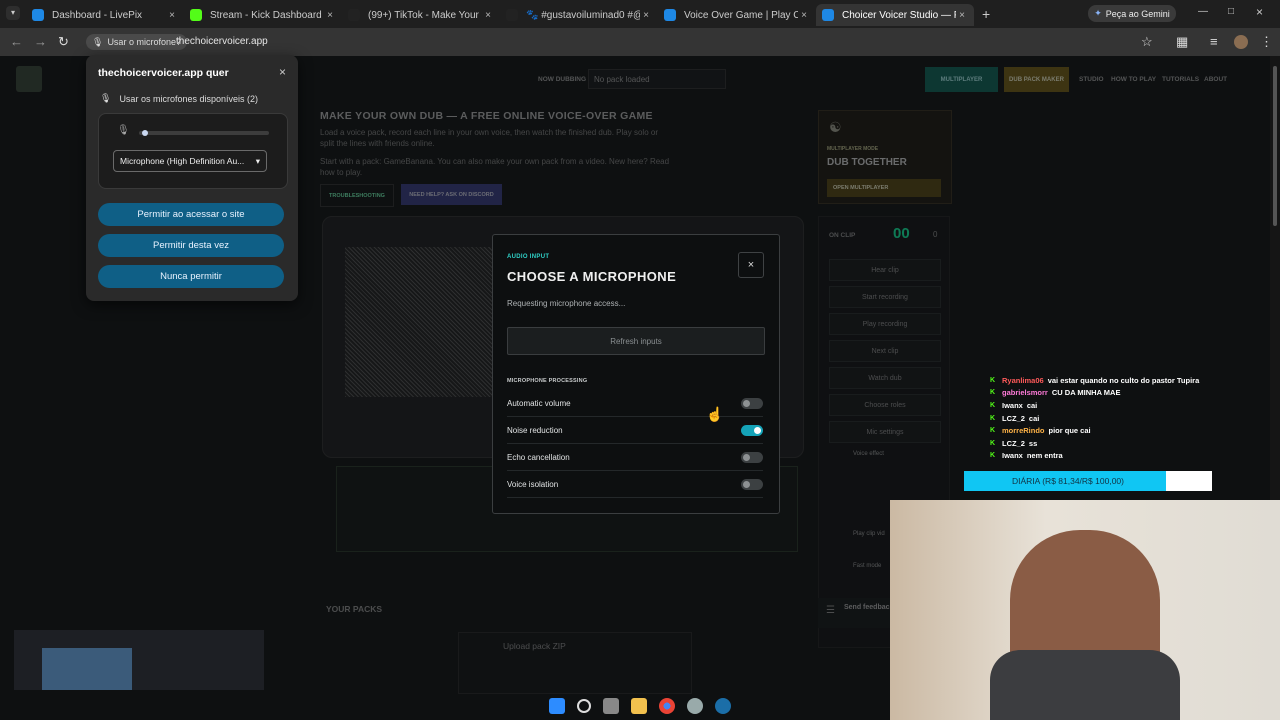 This screenshot has height=720, width=1280. I want to click on chat-text: nem entra, so click(1044, 456).